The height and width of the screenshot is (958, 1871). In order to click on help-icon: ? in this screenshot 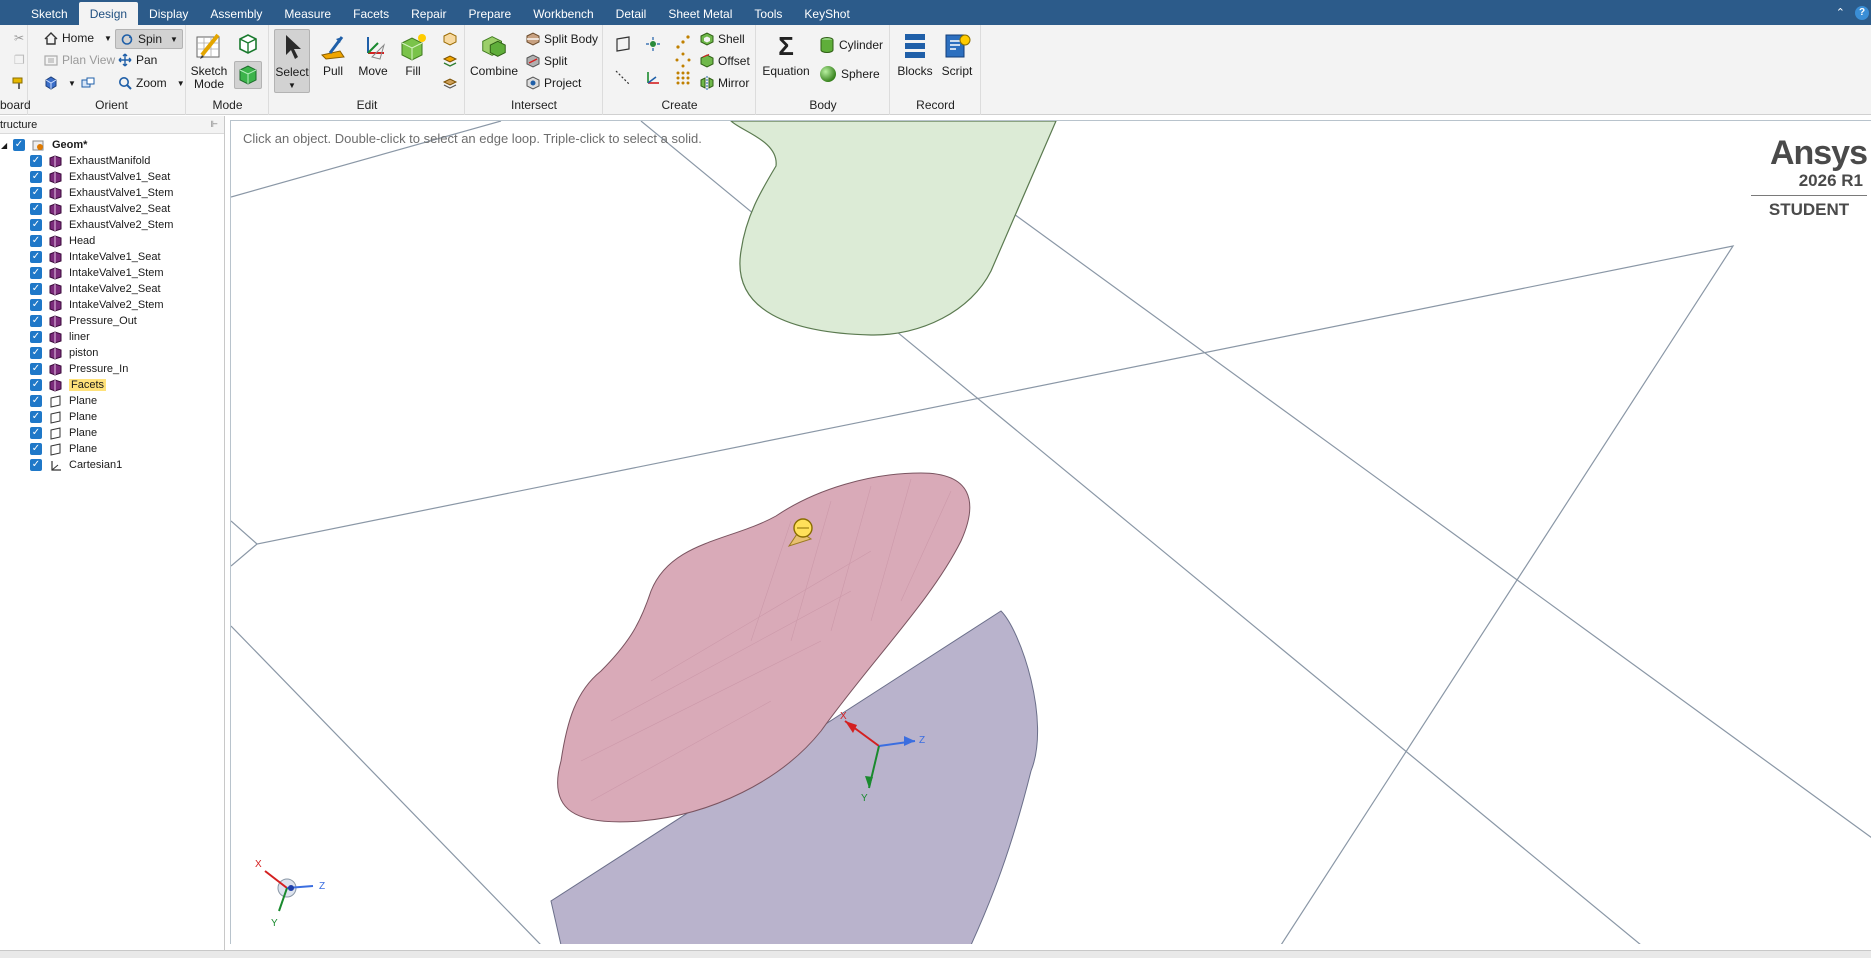, I will do `click(1862, 12)`.